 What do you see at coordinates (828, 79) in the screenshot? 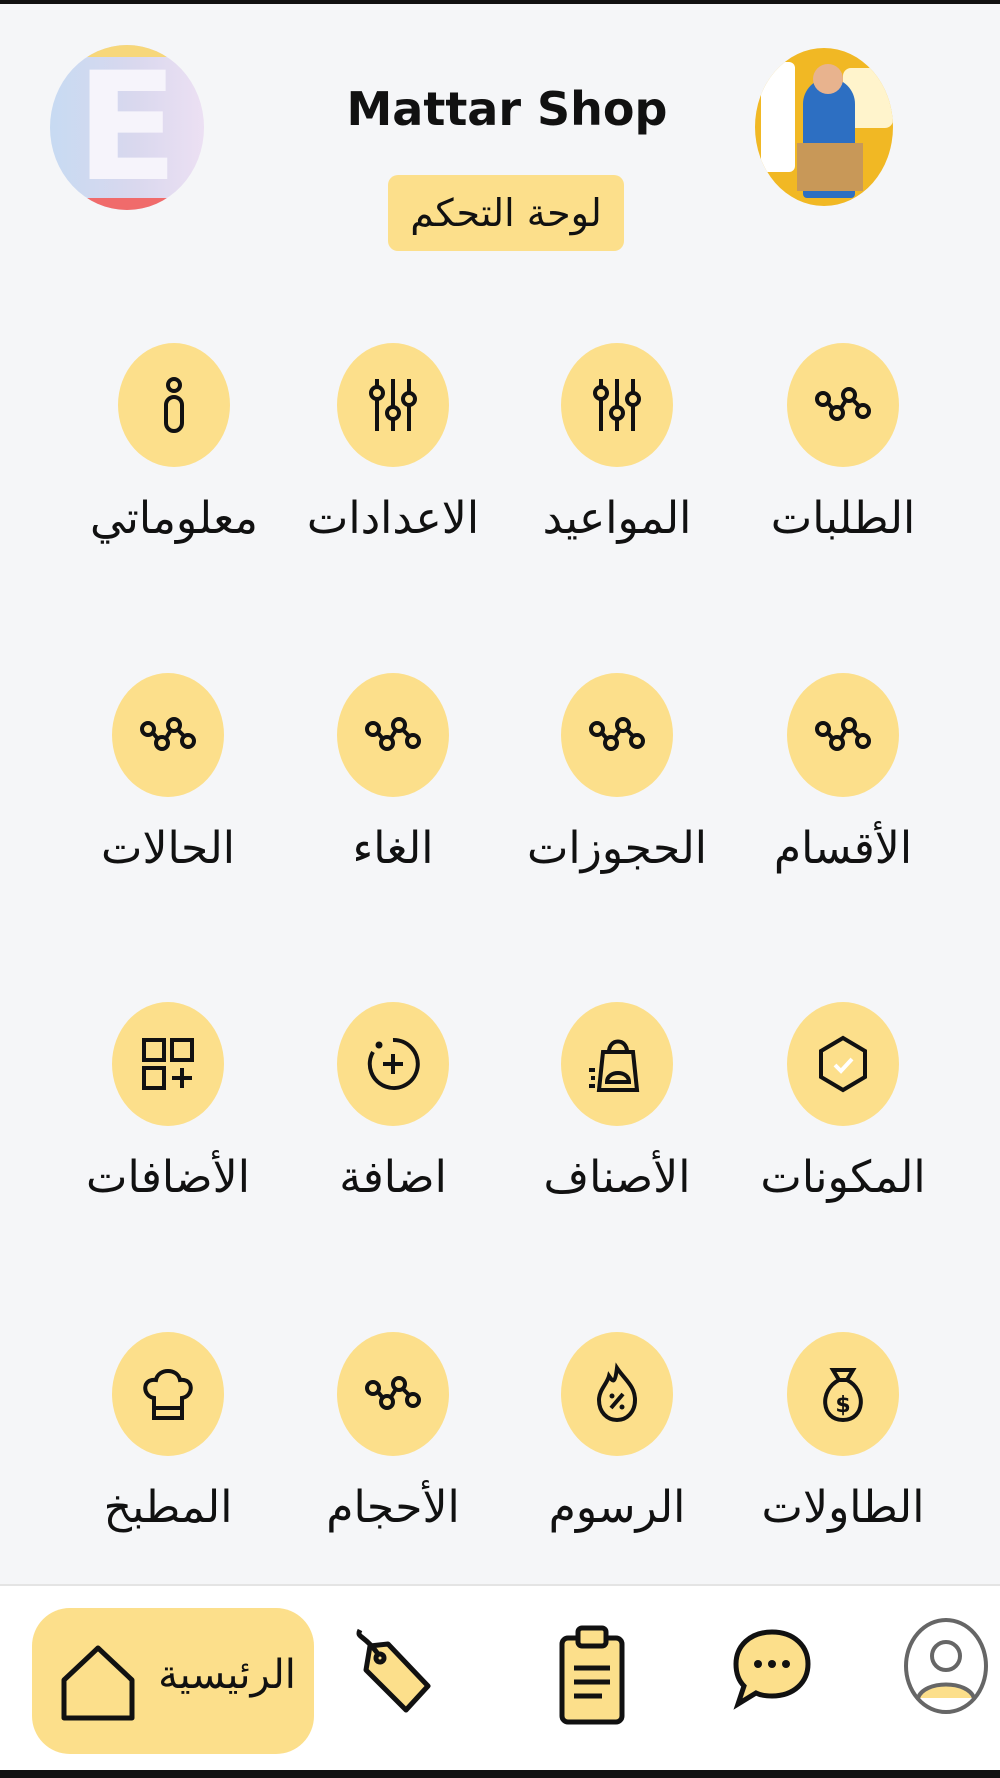
I see `avatar-head-graphic` at bounding box center [828, 79].